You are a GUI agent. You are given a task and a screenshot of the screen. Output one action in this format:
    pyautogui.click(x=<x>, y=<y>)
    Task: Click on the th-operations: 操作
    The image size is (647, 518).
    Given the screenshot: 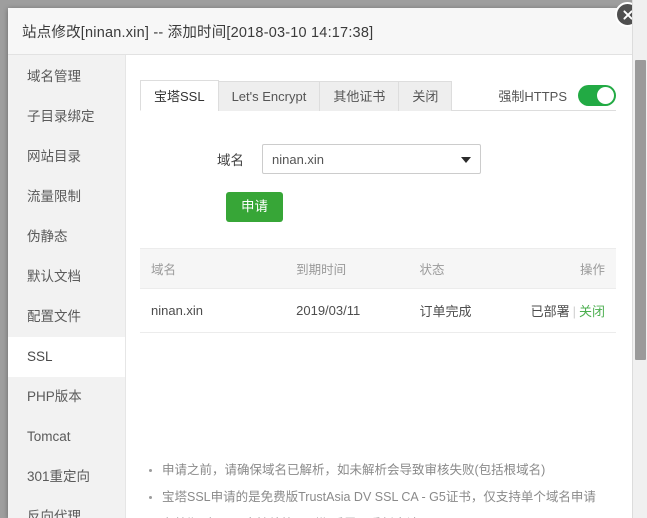 What is the action you would take?
    pyautogui.click(x=571, y=268)
    